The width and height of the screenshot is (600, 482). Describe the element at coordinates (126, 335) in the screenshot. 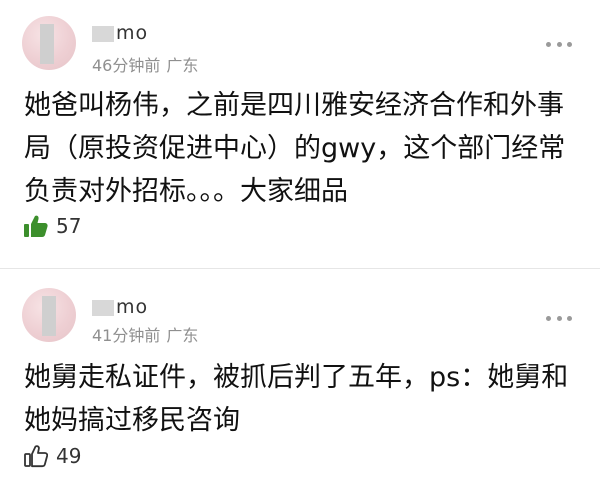

I see `comment-time: 41分钟前` at that location.